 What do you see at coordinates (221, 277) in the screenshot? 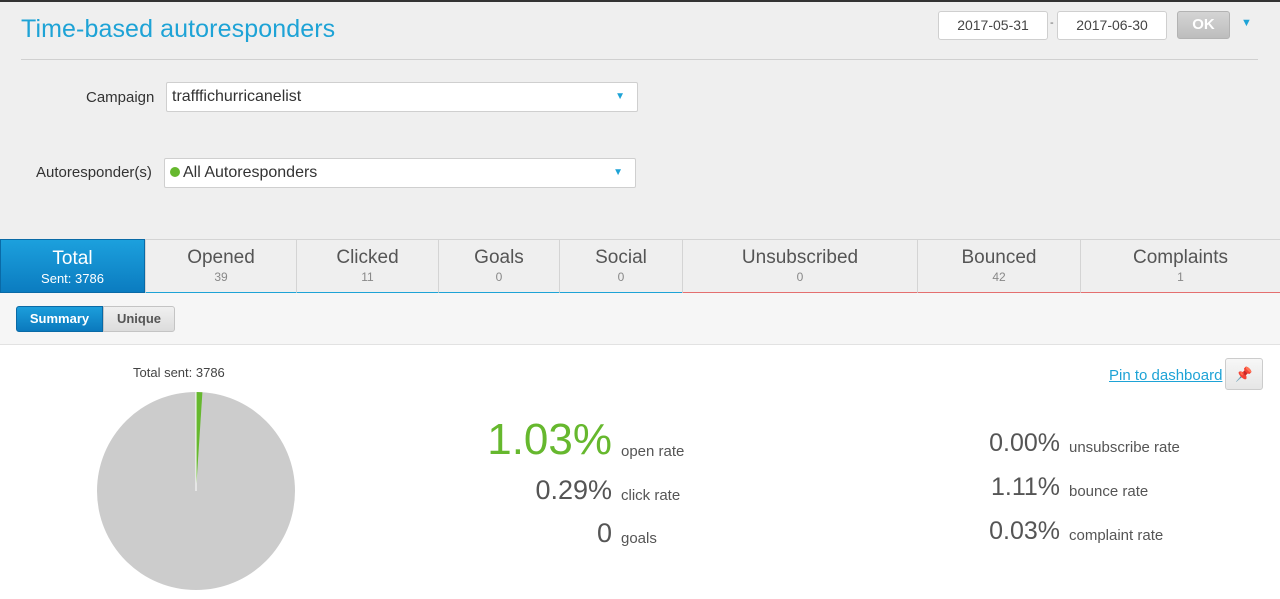
I see `tab-count: 39` at bounding box center [221, 277].